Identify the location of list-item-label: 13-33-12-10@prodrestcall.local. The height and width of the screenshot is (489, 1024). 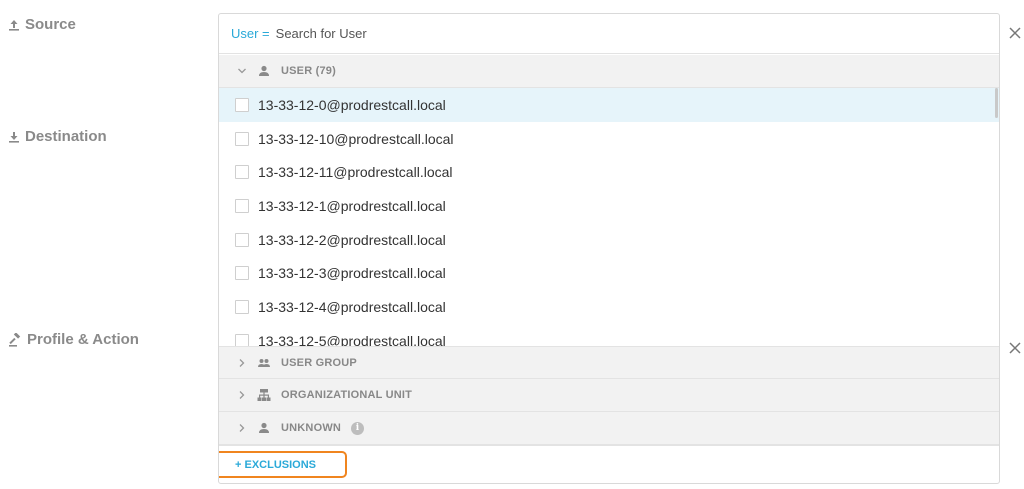
(356, 138).